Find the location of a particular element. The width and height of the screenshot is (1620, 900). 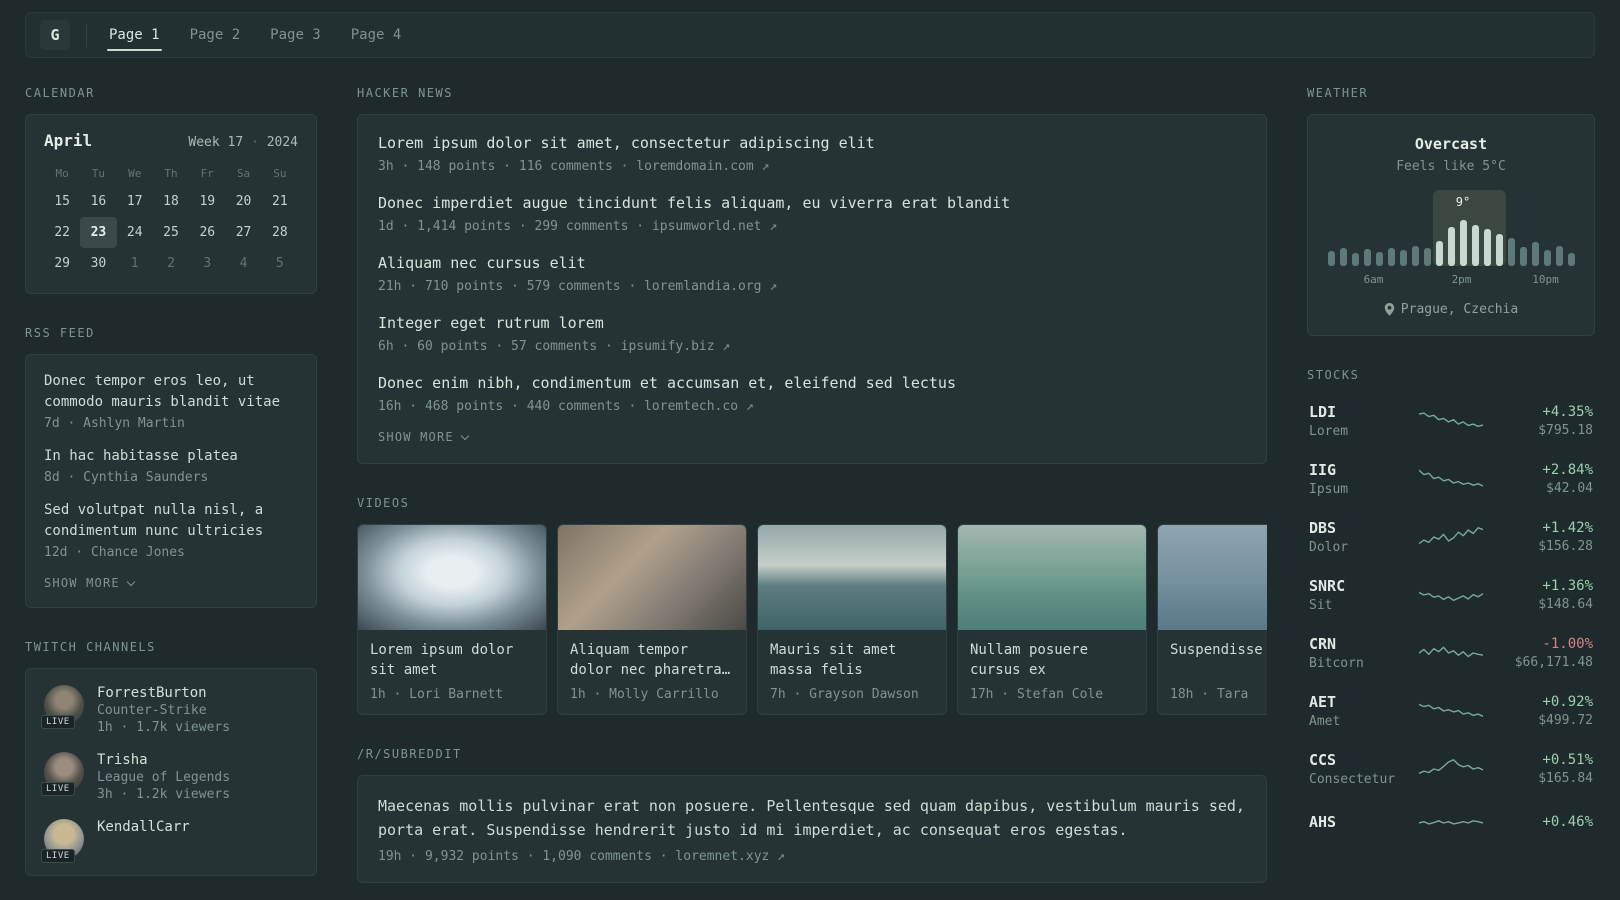

topbar: G Page 1 Page 2 Page 3 Page 4 is located at coordinates (810, 35).